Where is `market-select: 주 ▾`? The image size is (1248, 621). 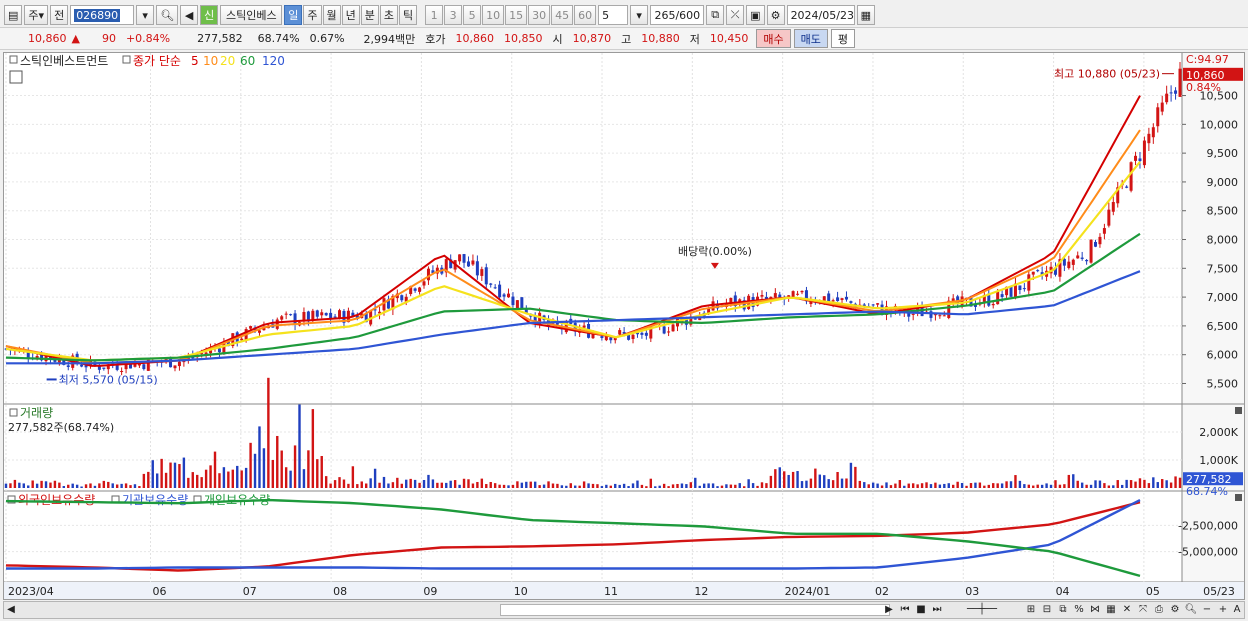 market-select: 주 ▾ is located at coordinates (36, 15).